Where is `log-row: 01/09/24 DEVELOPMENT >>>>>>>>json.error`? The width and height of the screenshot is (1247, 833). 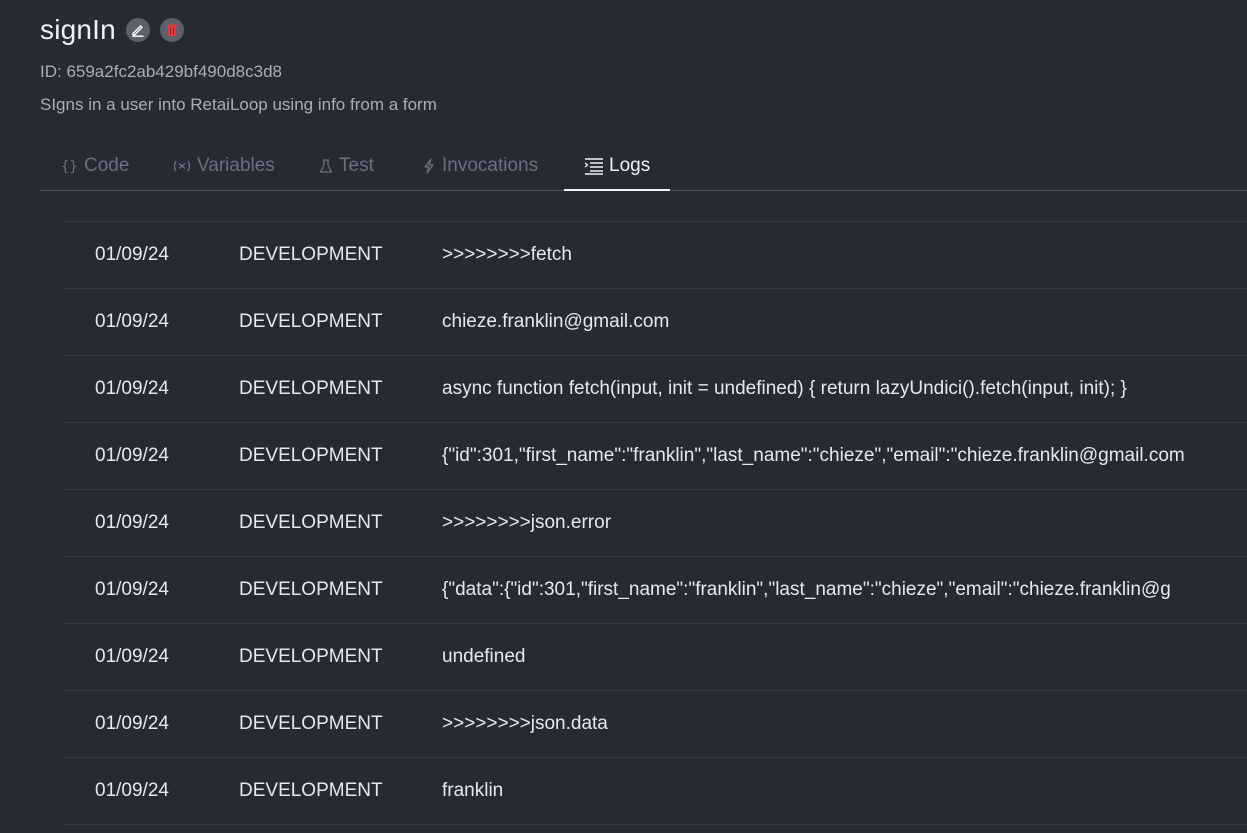 log-row: 01/09/24 DEVELOPMENT >>>>>>>>json.error is located at coordinates (655, 522).